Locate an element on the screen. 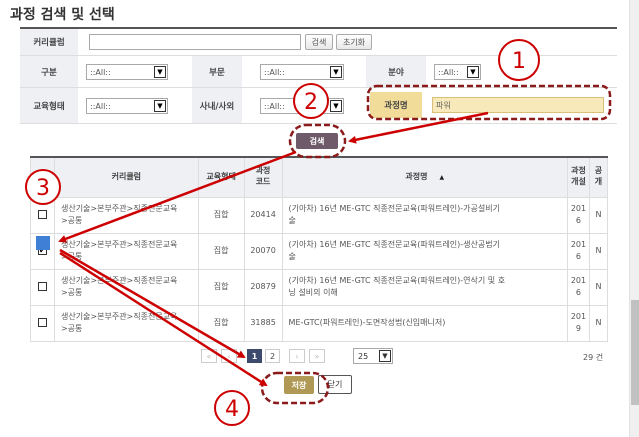 This screenshot has height=437, width=639. department-label: 부문 is located at coordinates (217, 71).